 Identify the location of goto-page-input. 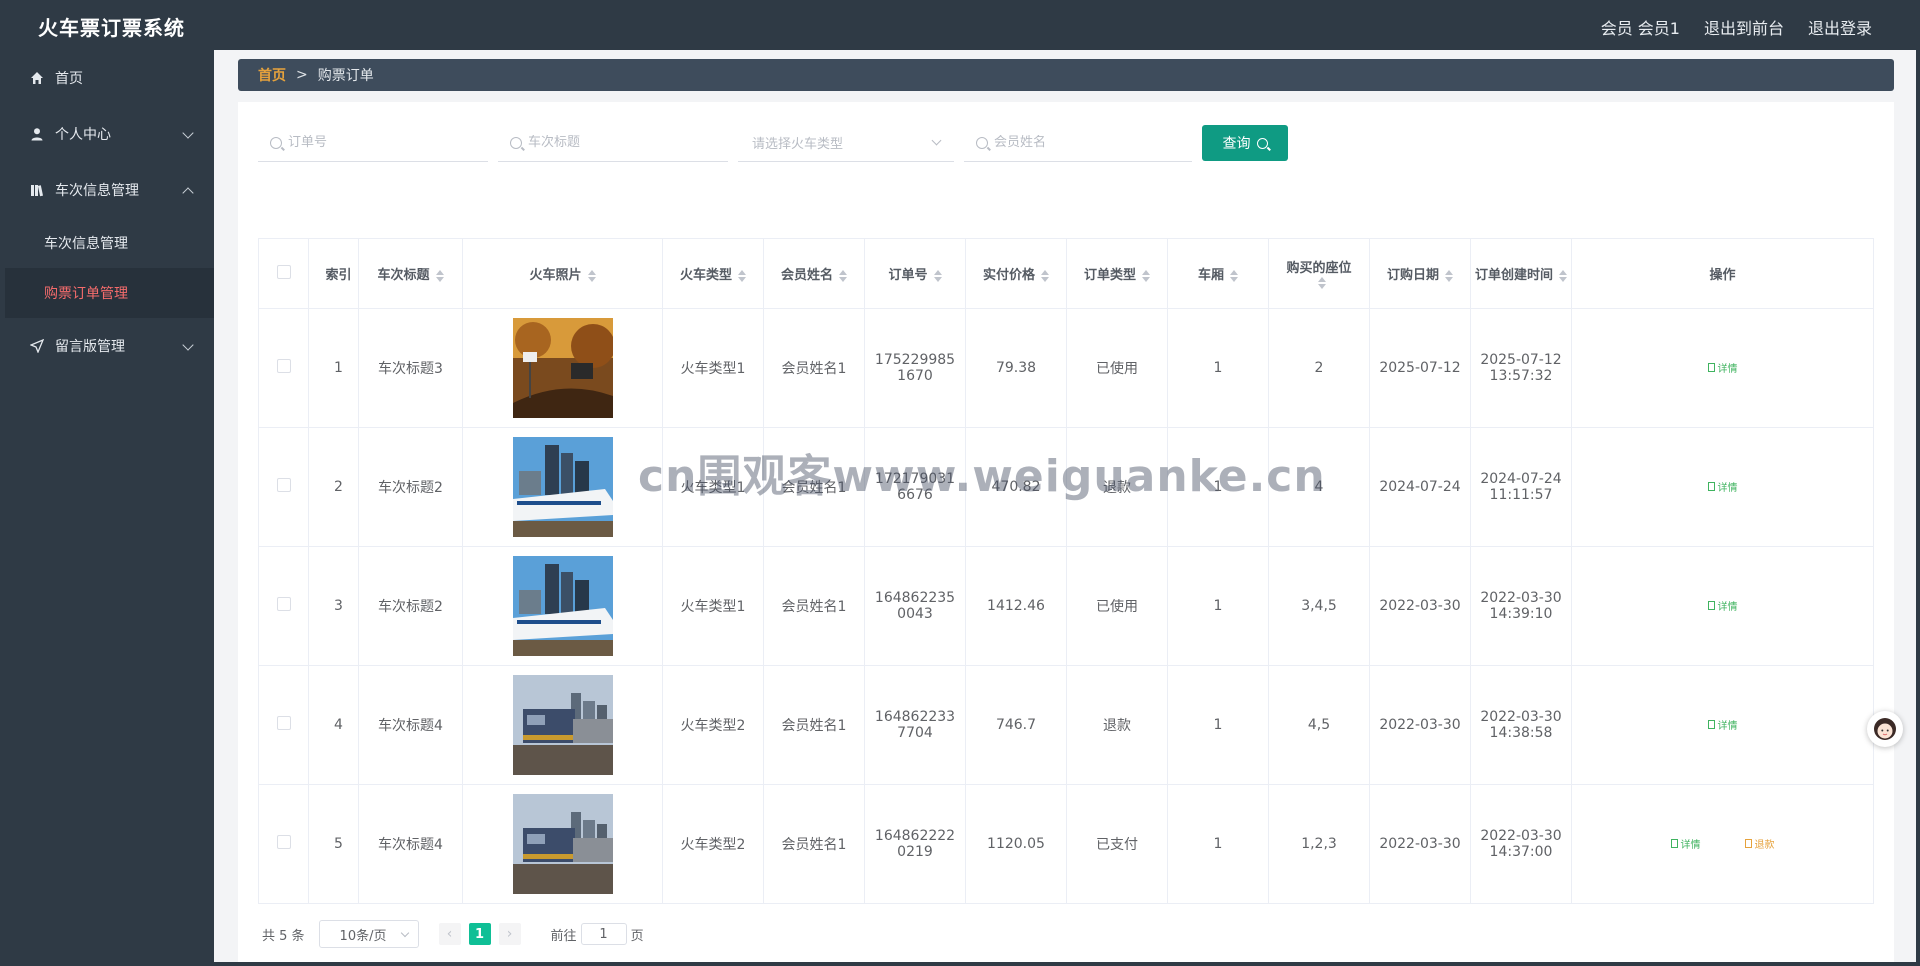
(603, 934).